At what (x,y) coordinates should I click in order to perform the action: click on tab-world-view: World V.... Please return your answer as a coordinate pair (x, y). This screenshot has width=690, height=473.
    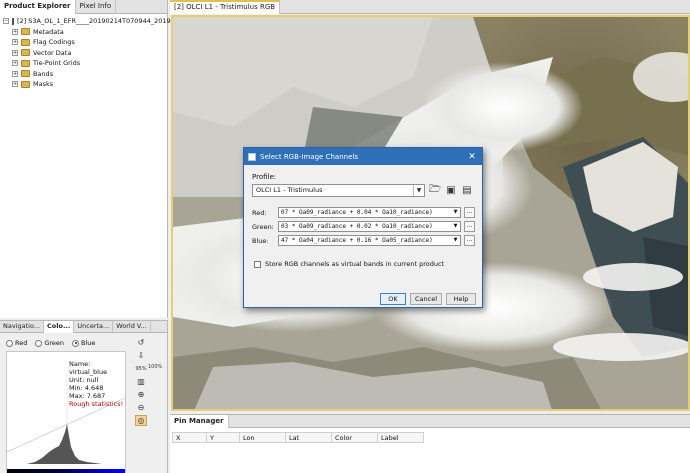
    Looking at the image, I should click on (132, 327).